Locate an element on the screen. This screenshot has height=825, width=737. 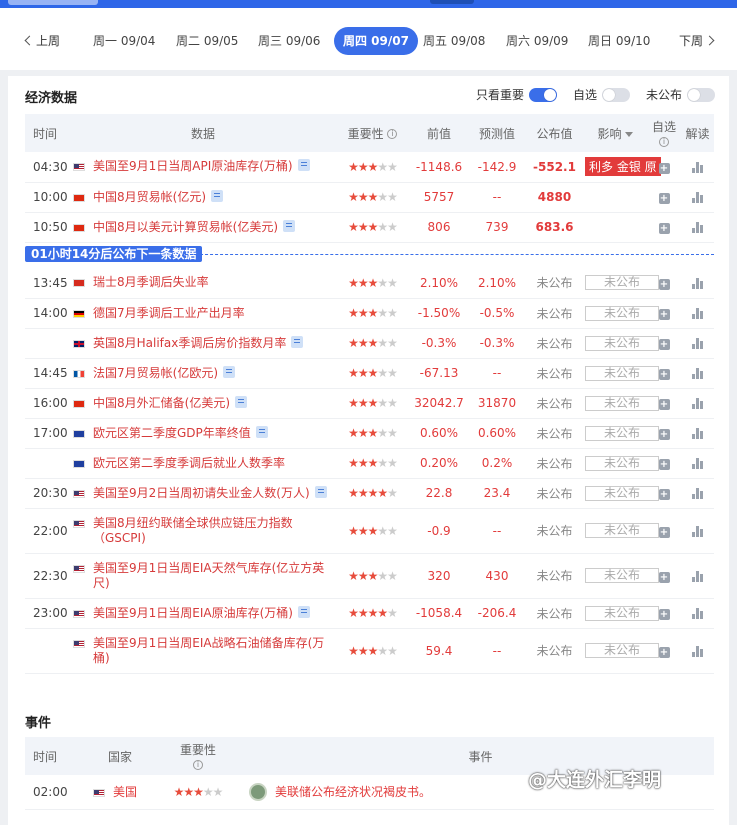
indicator-label: 欧元区第二季度季调后就业人数季率 is located at coordinates (189, 463).